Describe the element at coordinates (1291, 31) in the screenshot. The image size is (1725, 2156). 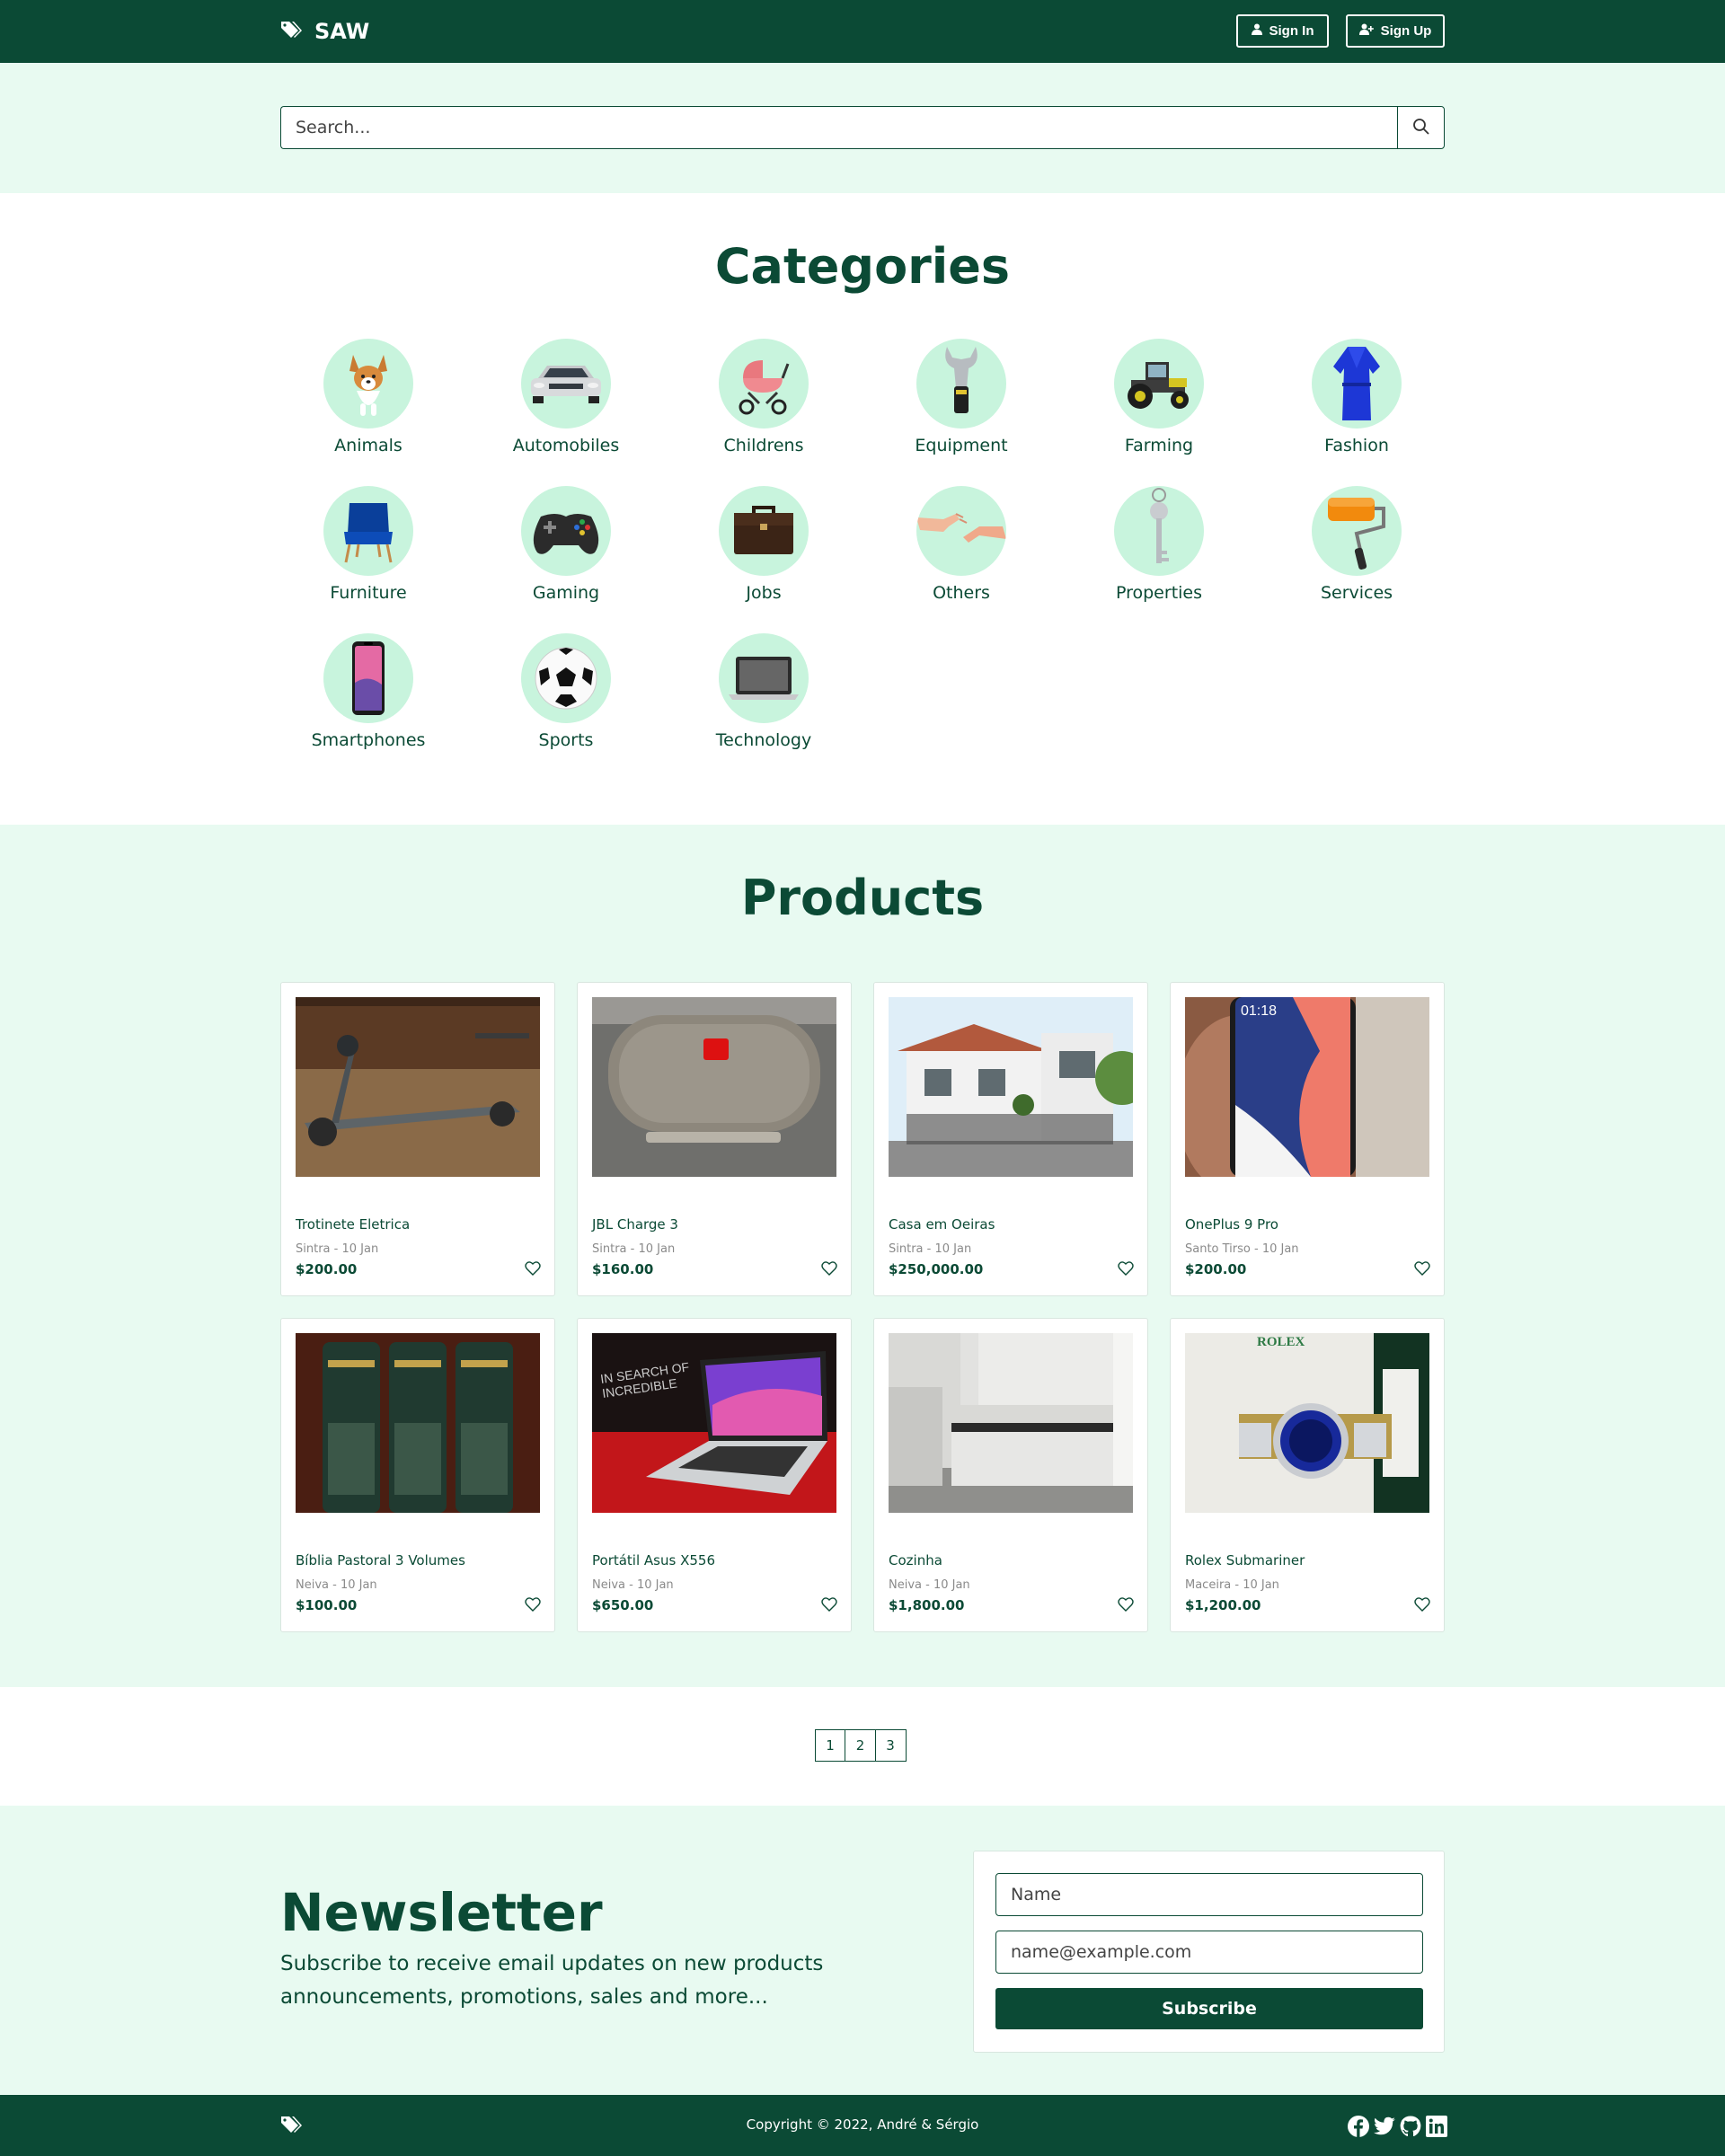
I see `sign-in-label: Sign In` at that location.